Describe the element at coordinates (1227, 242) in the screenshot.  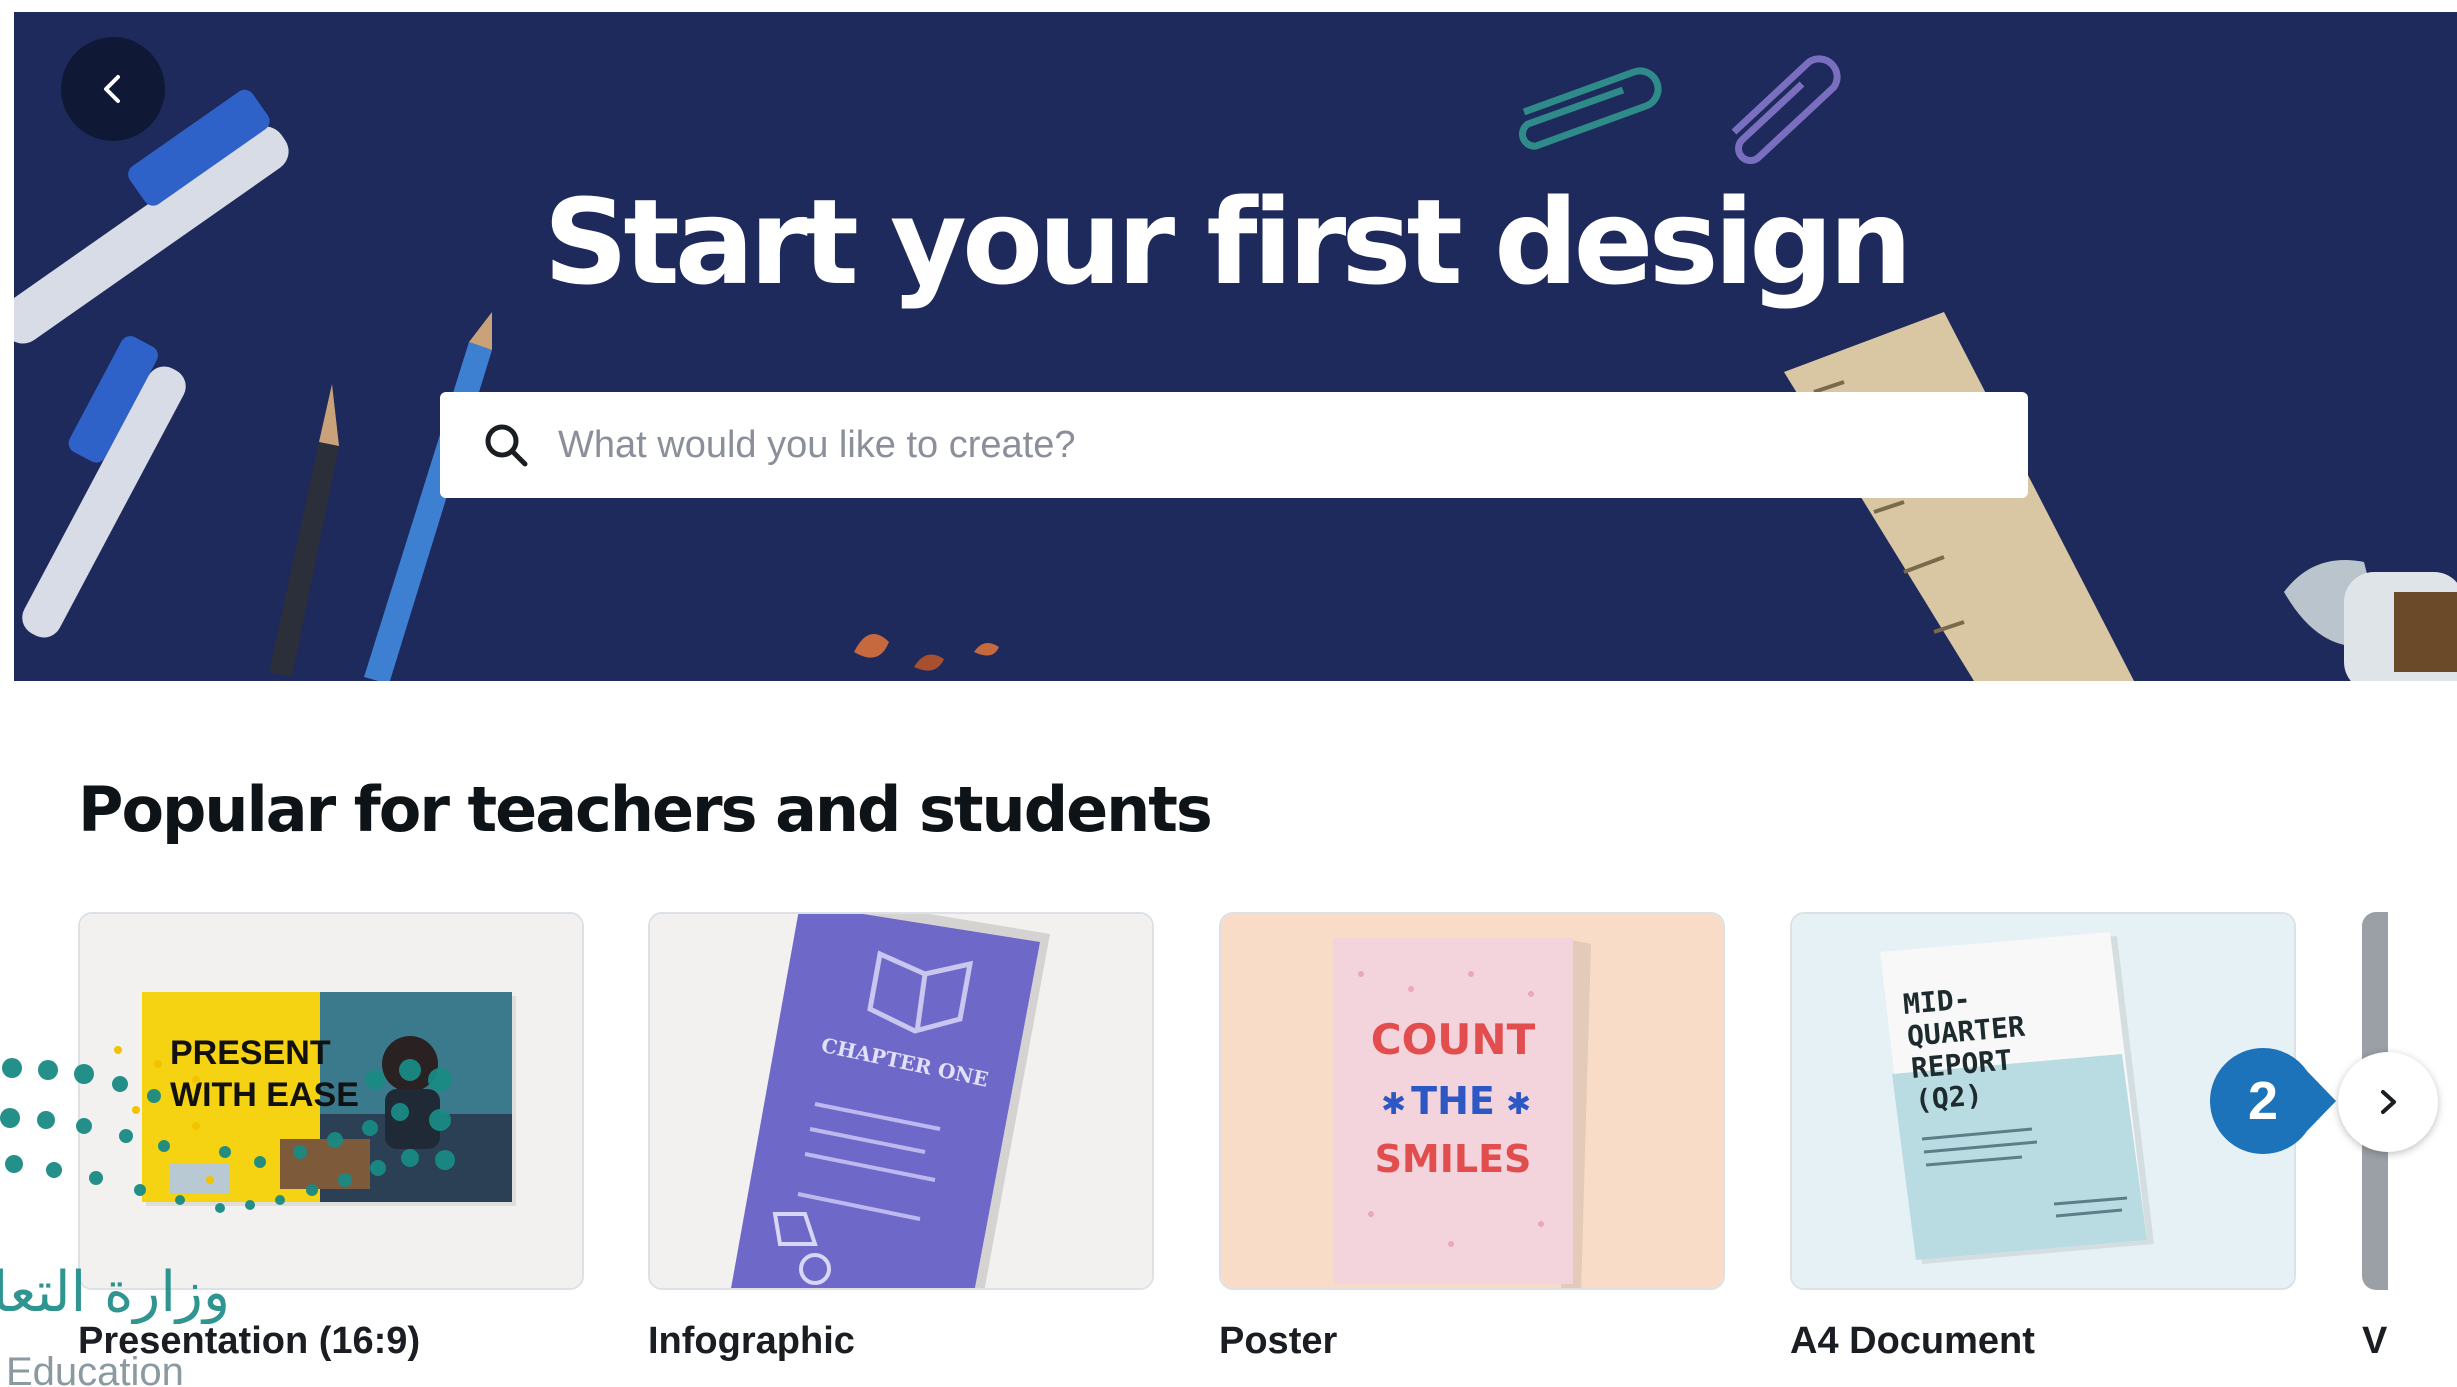
I see `page-title: Start your first design` at that location.